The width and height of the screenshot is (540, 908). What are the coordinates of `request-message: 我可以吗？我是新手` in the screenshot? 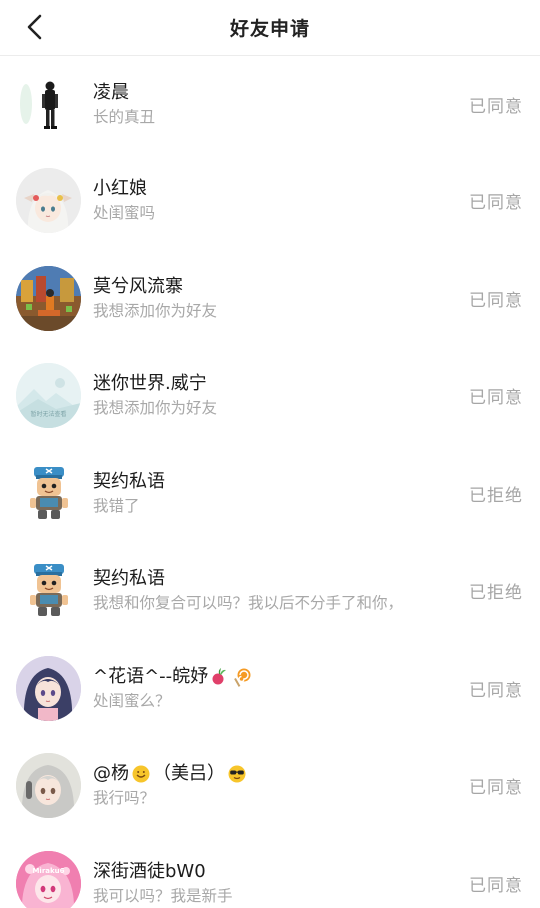 It's located at (163, 895).